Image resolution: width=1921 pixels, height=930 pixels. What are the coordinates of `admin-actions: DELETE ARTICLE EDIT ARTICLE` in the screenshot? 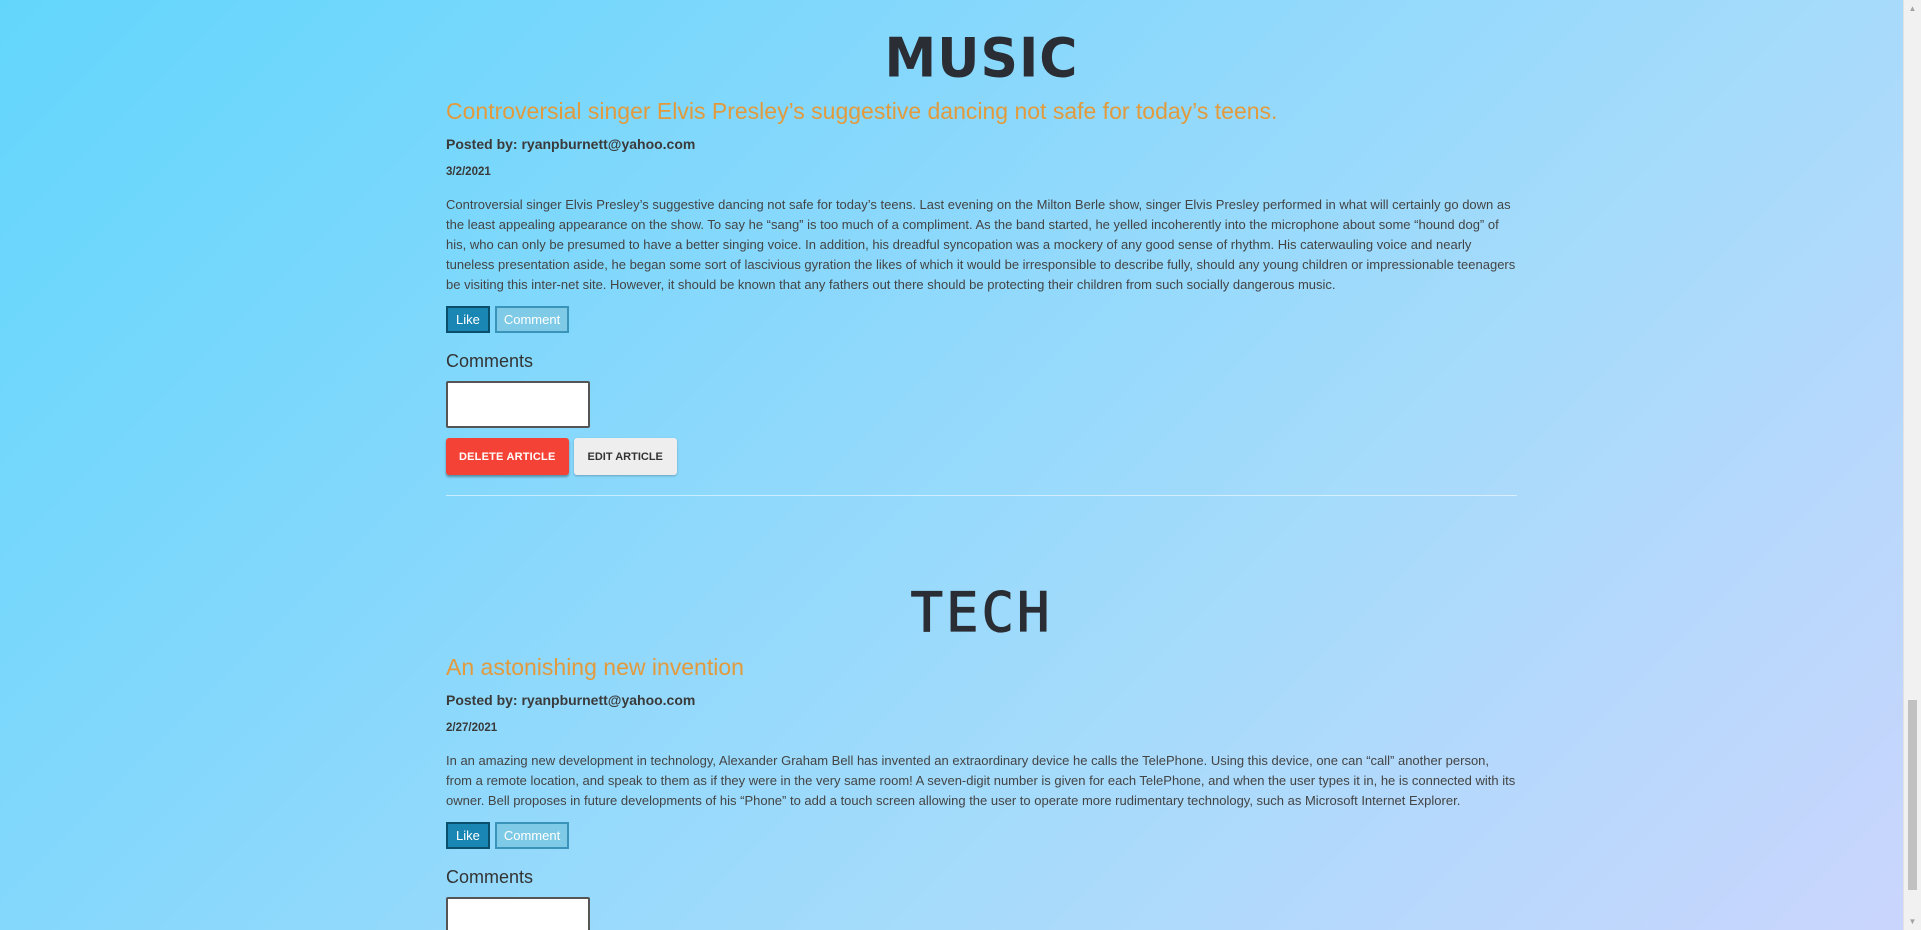 It's located at (981, 456).